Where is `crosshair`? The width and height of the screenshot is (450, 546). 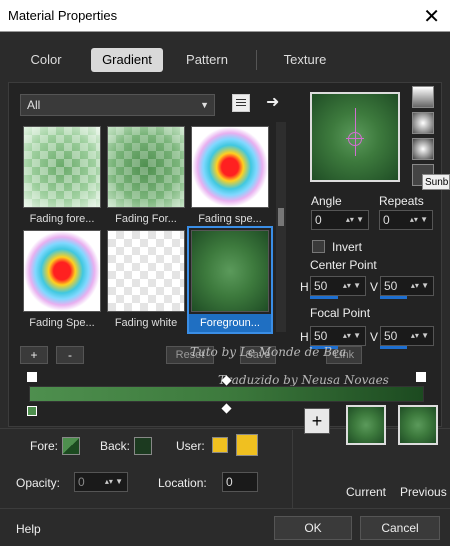 crosshair is located at coordinates (355, 138).